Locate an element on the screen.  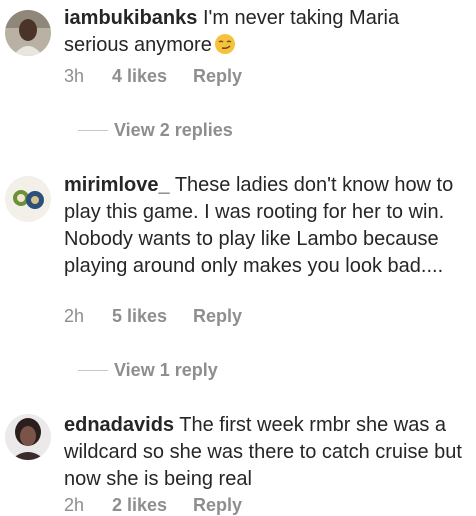
comment-username: mirimlove_ is located at coordinates (117, 185).